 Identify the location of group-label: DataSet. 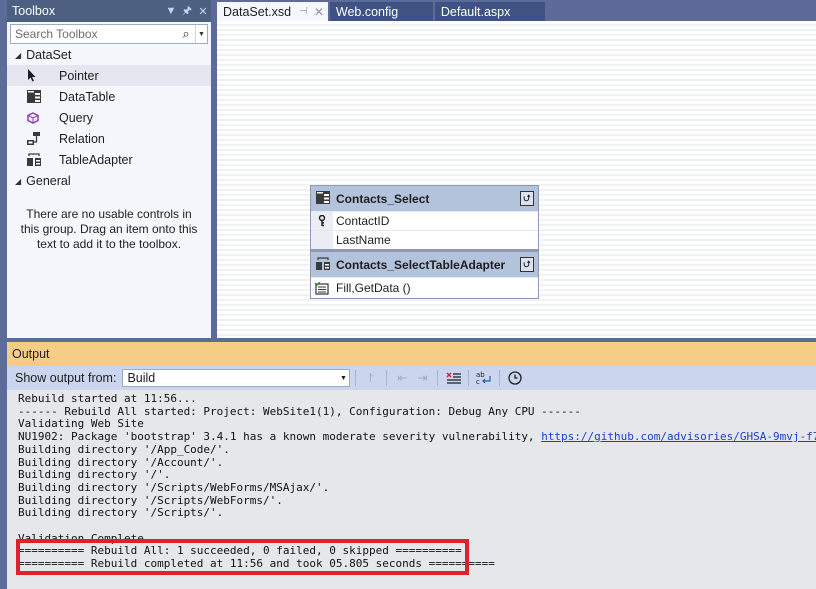
(49, 55).